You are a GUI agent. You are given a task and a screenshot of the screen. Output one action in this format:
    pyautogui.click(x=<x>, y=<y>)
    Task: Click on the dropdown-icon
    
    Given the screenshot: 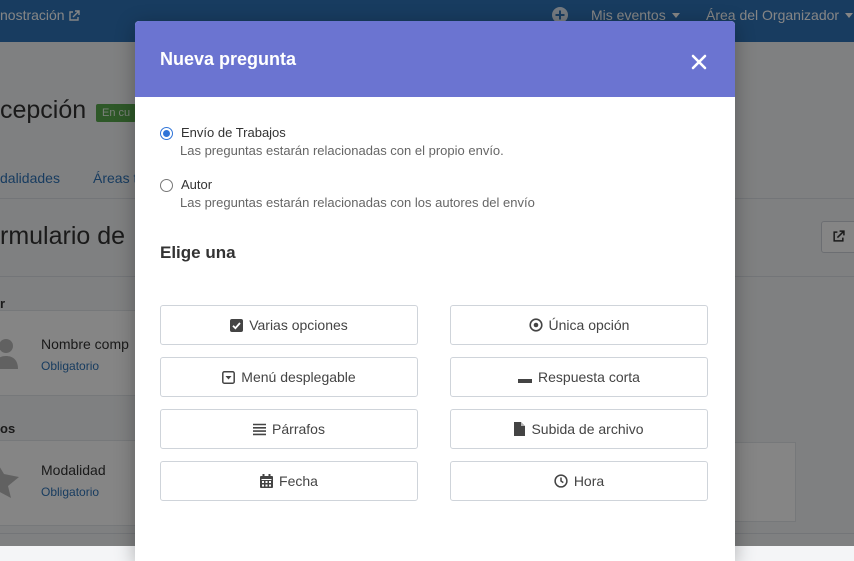 What is the action you would take?
    pyautogui.click(x=229, y=377)
    